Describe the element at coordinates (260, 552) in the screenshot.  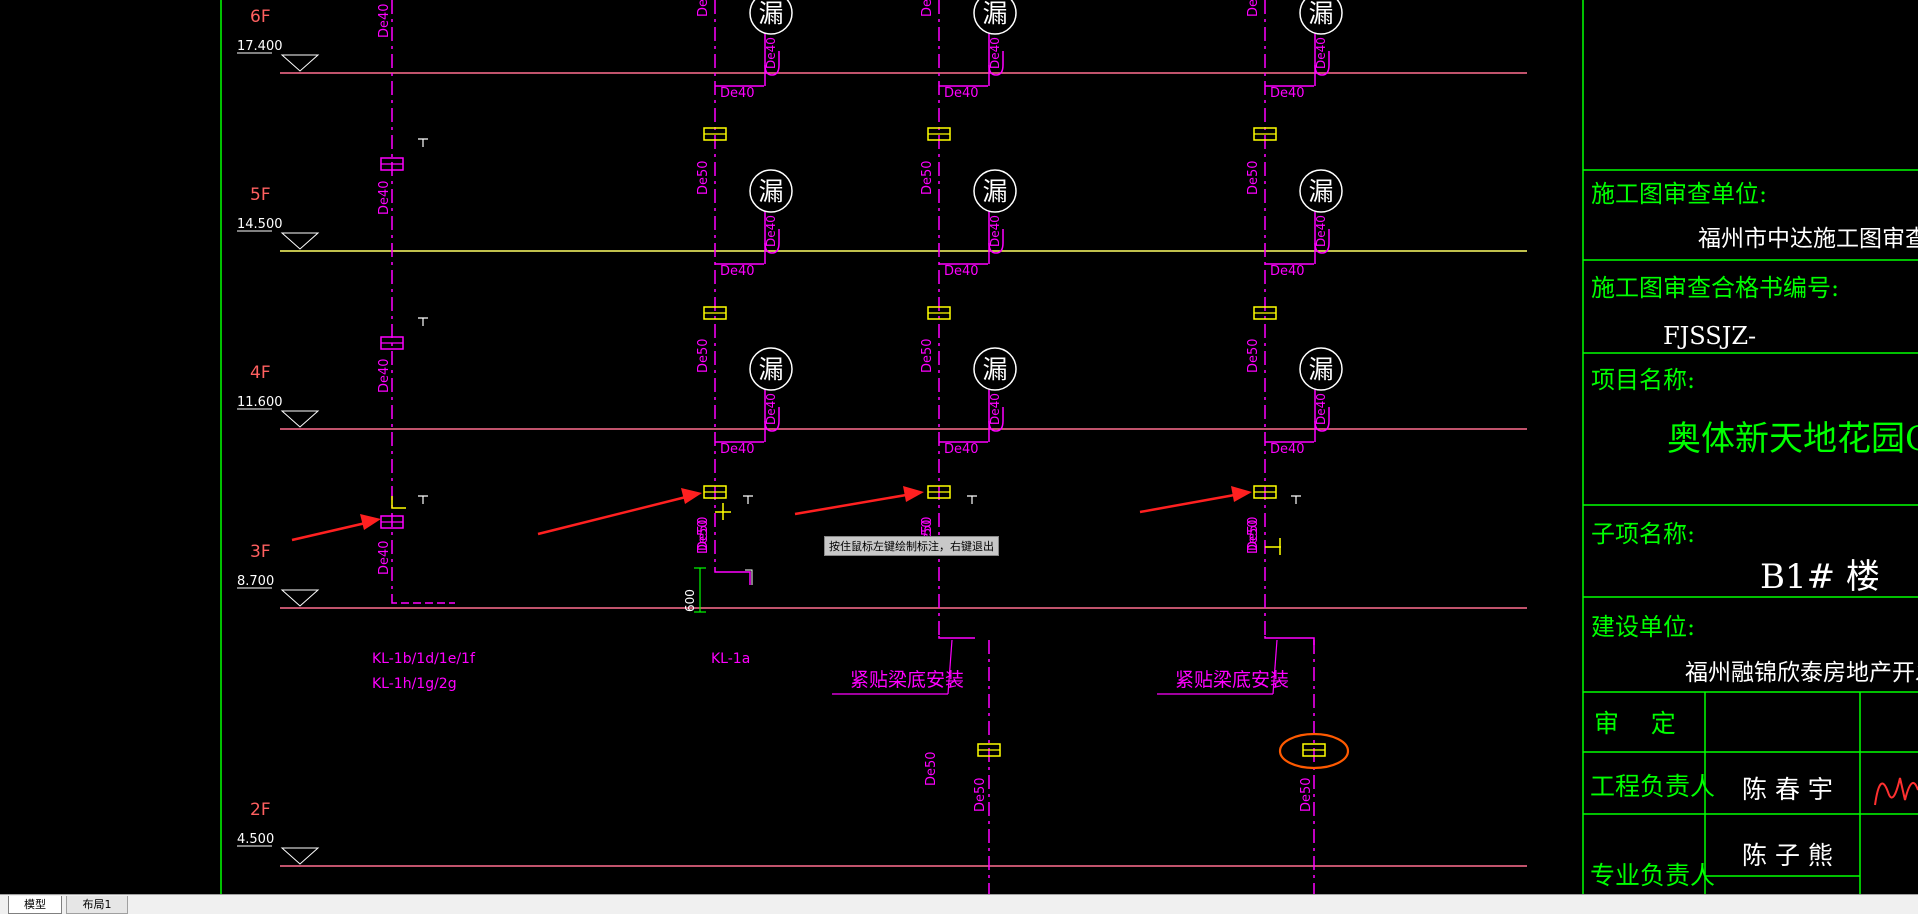
I see `floor-label: 3F` at that location.